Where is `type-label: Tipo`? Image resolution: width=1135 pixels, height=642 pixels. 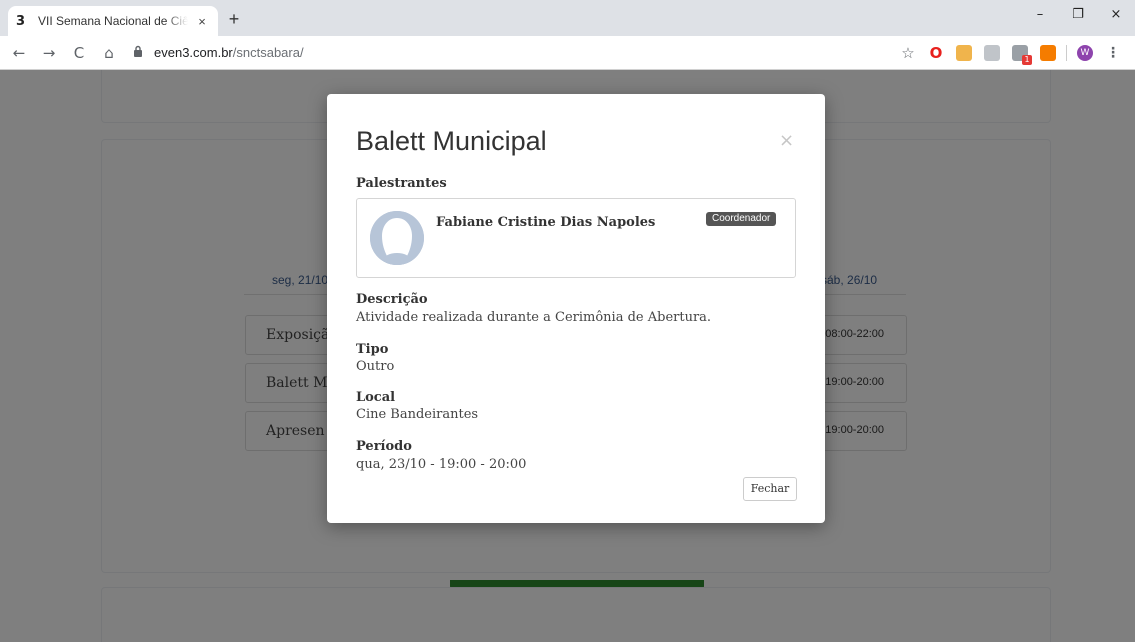 type-label: Tipo is located at coordinates (372, 349).